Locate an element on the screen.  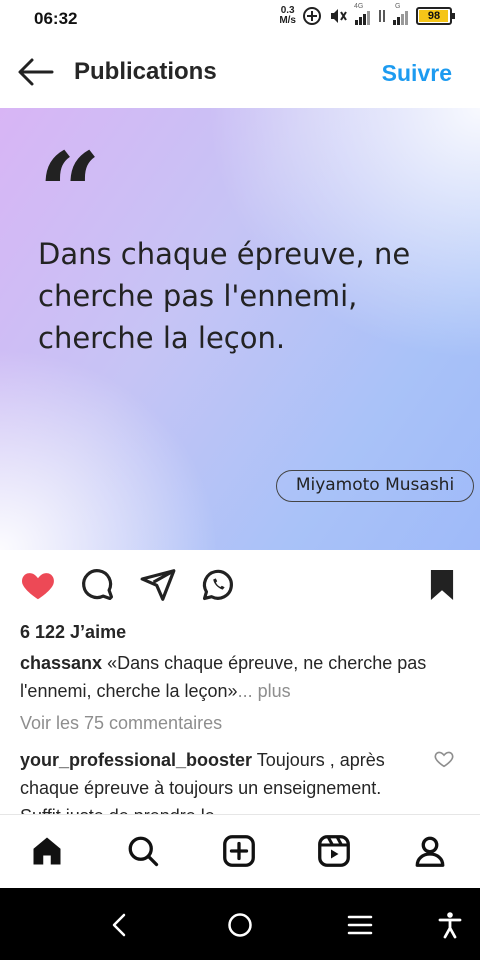
quote-line: cherche la leçon. is located at coordinates (162, 338).